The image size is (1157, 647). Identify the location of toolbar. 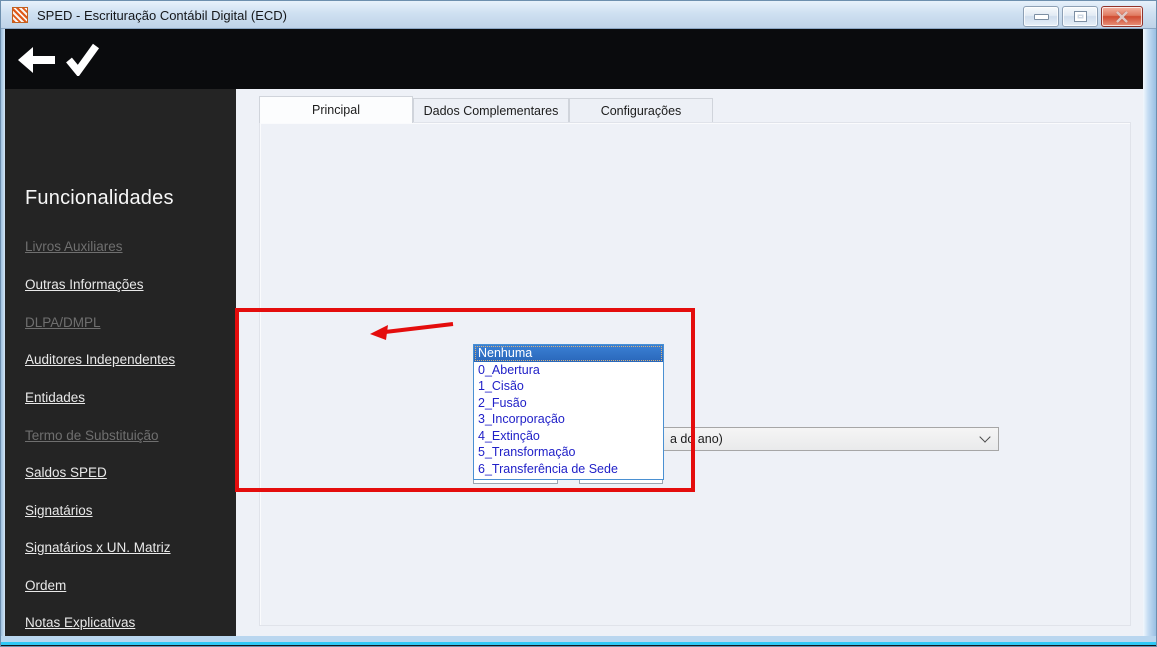
(574, 59).